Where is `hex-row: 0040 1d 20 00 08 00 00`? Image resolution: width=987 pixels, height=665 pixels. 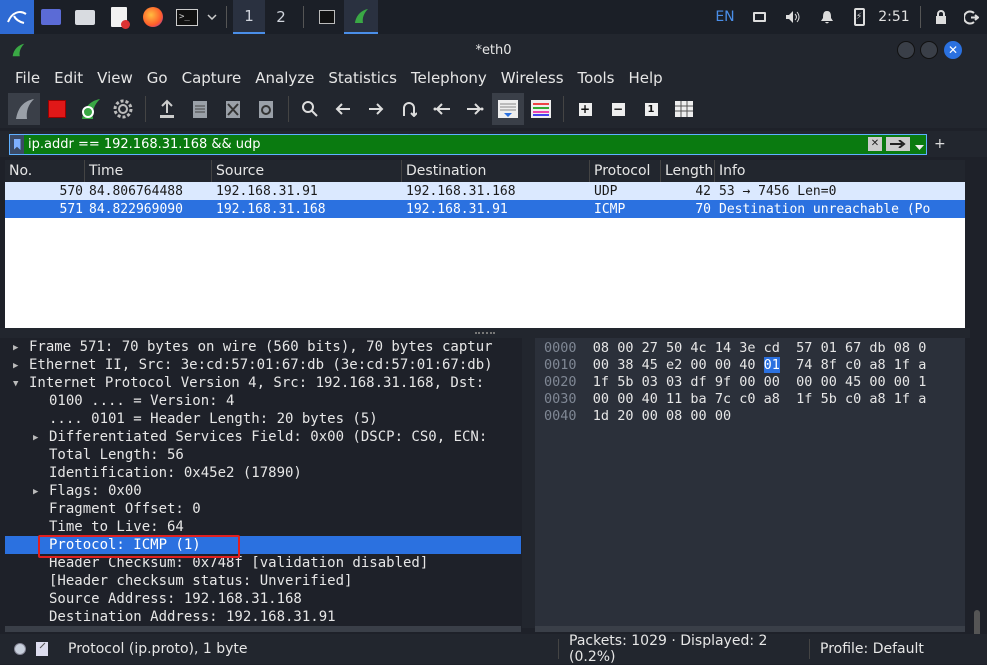 hex-row: 0040 1d 20 00 08 00 00 is located at coordinates (754, 416).